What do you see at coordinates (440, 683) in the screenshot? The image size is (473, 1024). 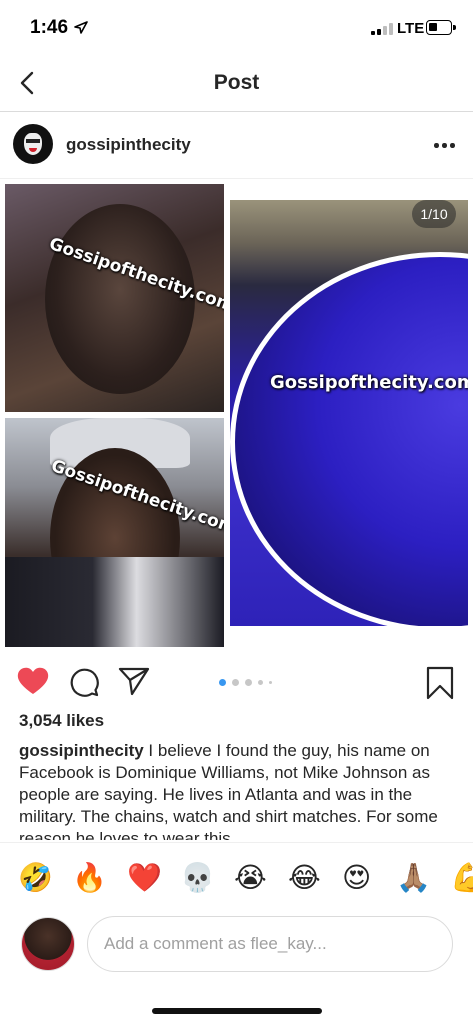 I see `bookmark-icon` at bounding box center [440, 683].